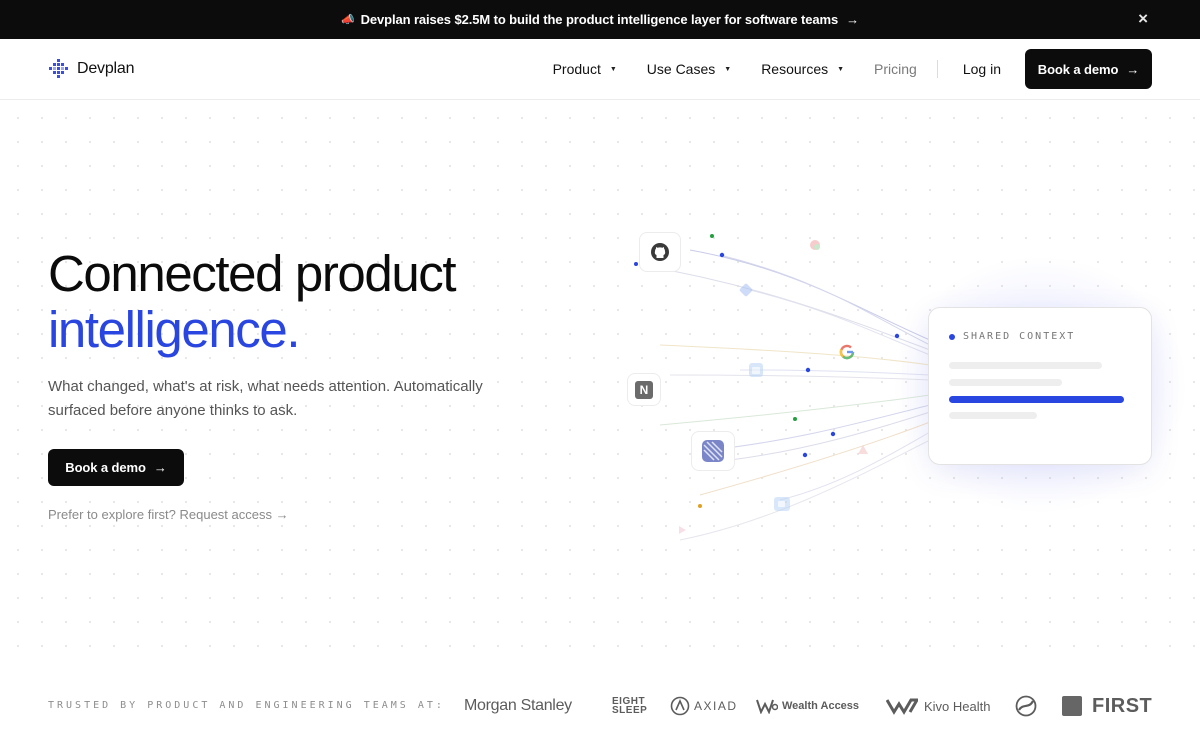  I want to click on hero-title-line-1: Connected product, so click(252, 273).